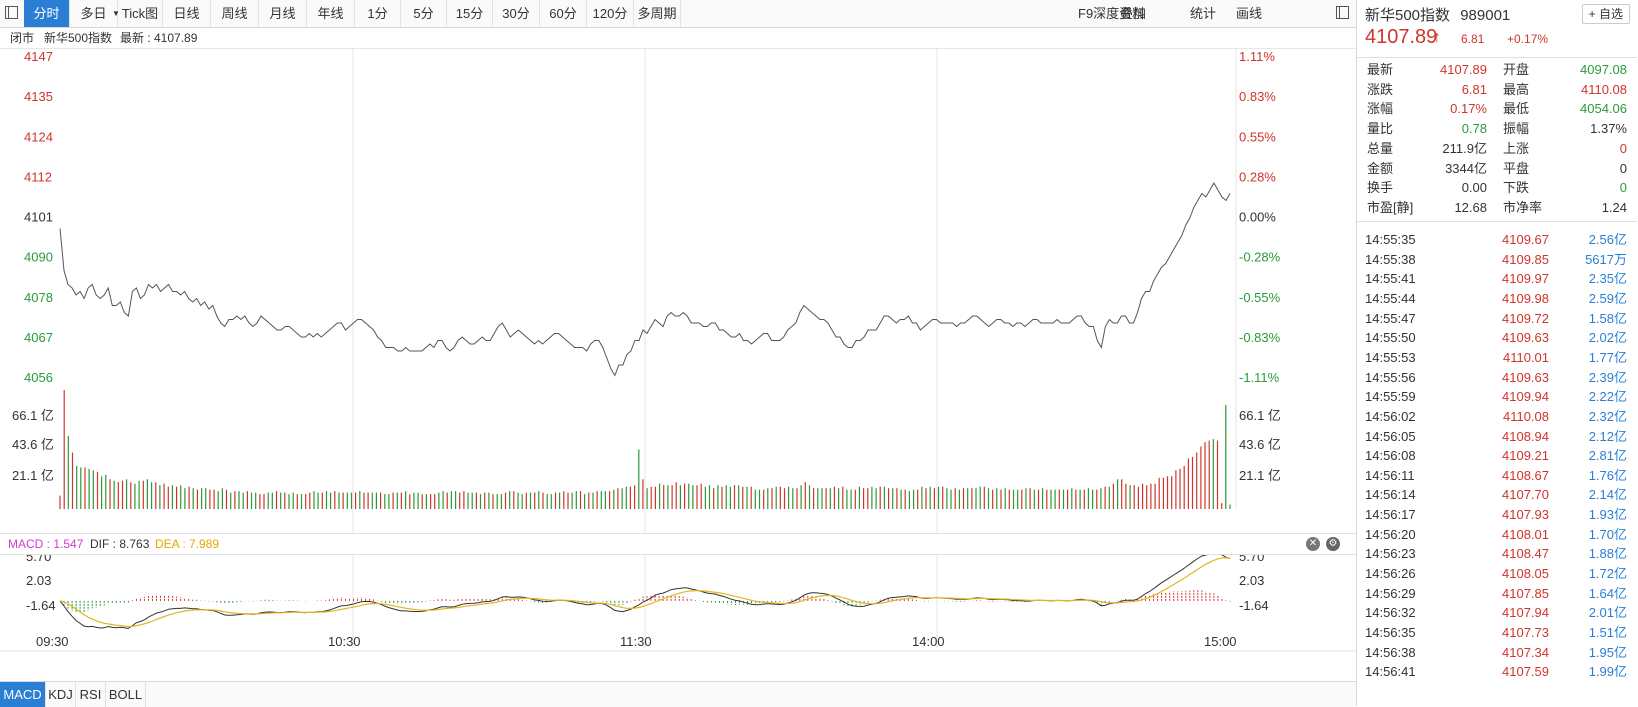 The image size is (1638, 707). What do you see at coordinates (331, 13) in the screenshot?
I see `tab-6: 年线` at bounding box center [331, 13].